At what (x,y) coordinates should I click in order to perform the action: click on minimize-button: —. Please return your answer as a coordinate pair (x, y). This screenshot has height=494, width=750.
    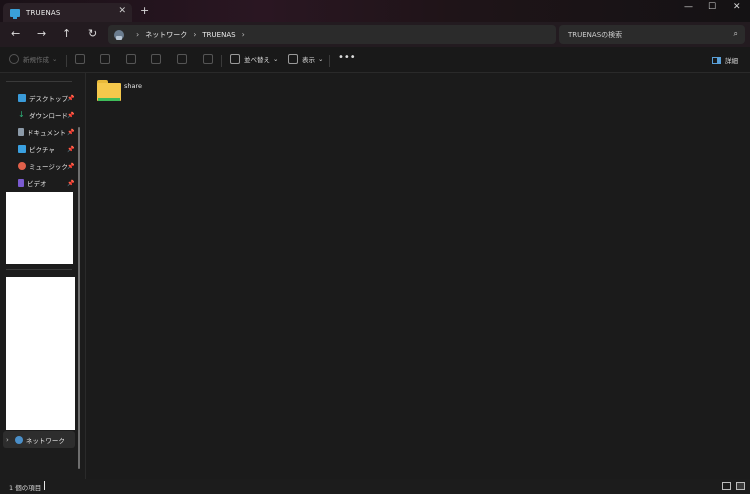
    Looking at the image, I should click on (688, 7).